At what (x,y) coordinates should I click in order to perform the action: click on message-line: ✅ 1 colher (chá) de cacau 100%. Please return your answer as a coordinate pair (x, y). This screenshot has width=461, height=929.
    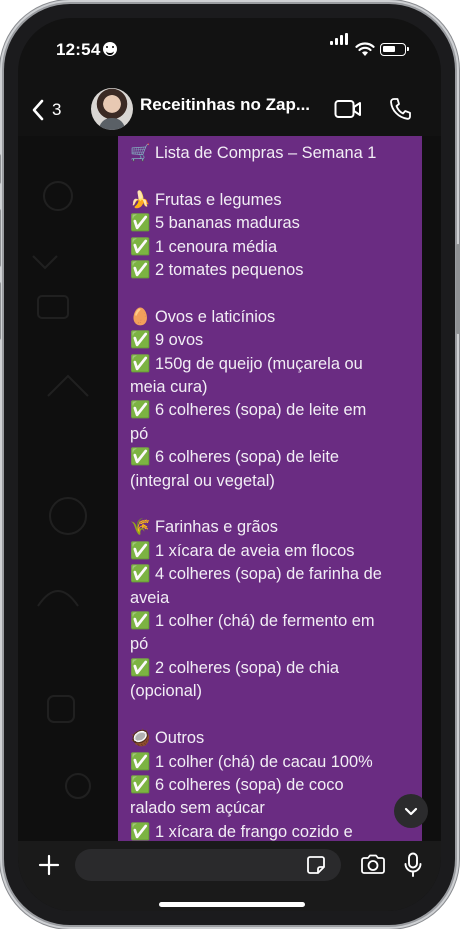
    Looking at the image, I should click on (251, 761).